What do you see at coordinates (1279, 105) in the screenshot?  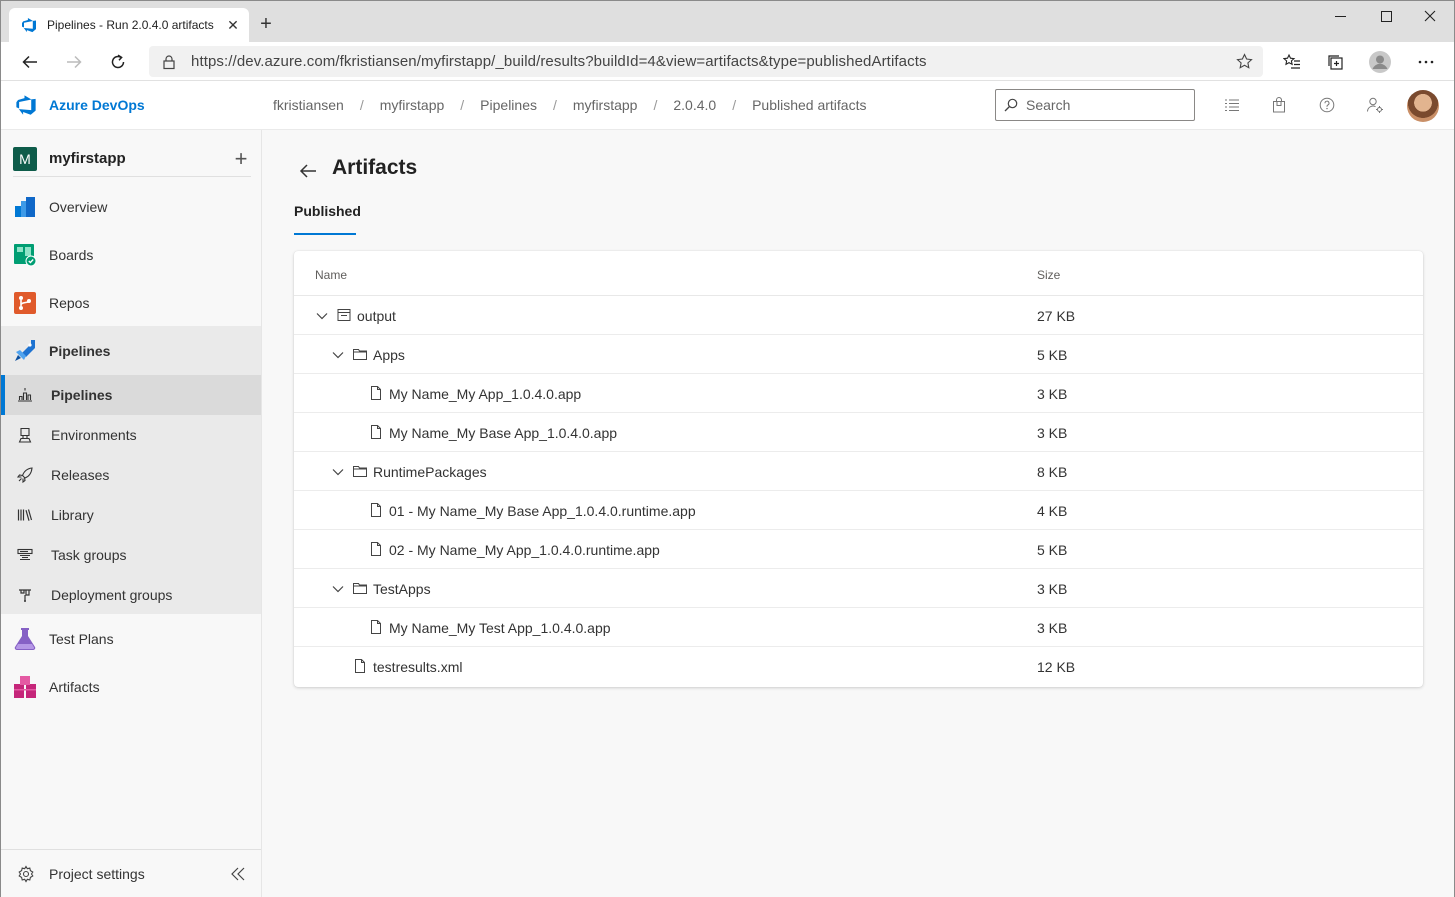 I see `marketplace-bag-icon` at bounding box center [1279, 105].